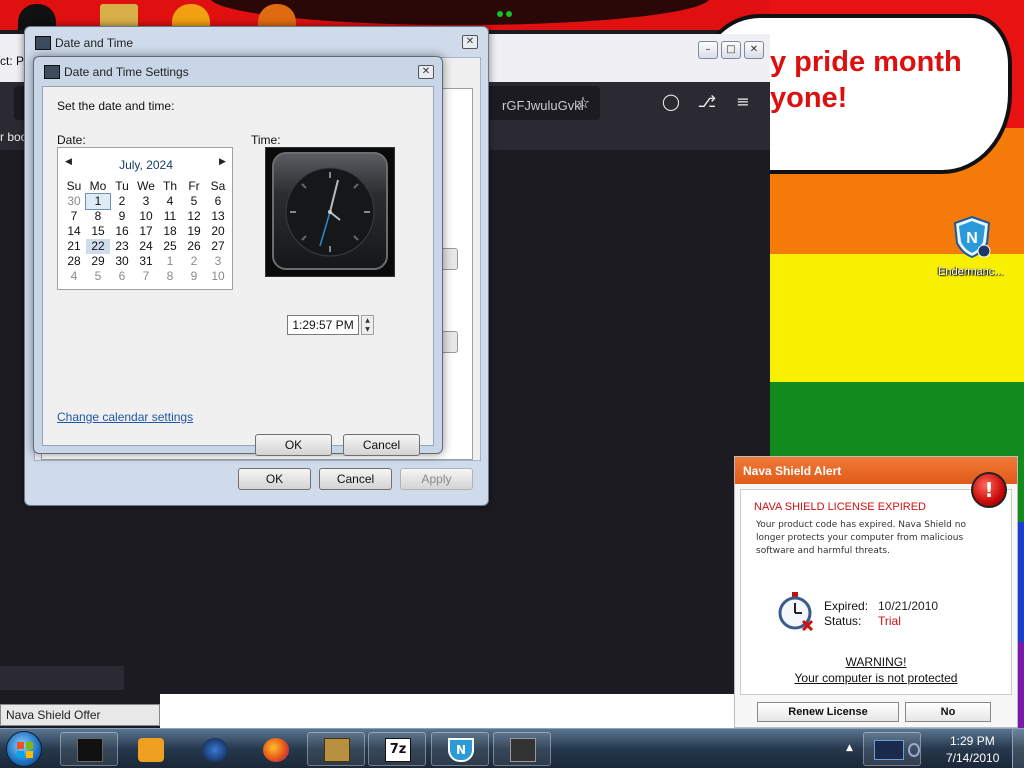 The image size is (1024, 768). Describe the element at coordinates (146, 261) in the screenshot. I see `calendar-day: 31` at that location.